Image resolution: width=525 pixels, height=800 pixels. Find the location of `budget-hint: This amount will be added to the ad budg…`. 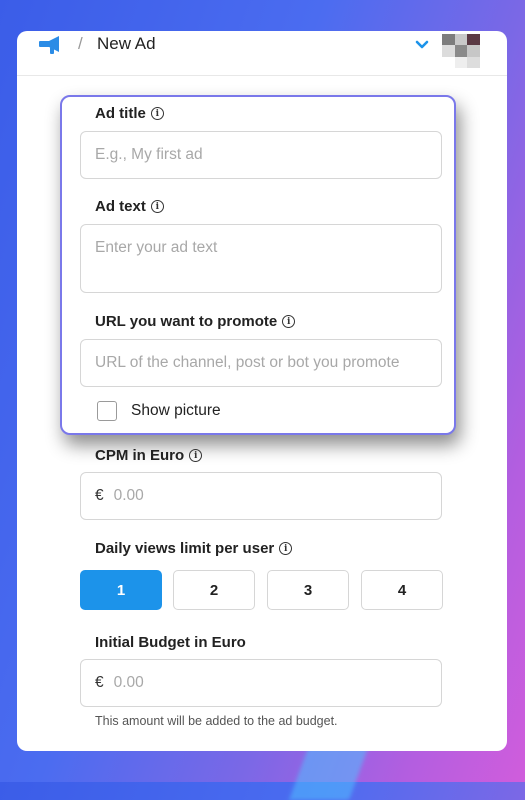

budget-hint: This amount will be added to the ad budg… is located at coordinates (216, 721).